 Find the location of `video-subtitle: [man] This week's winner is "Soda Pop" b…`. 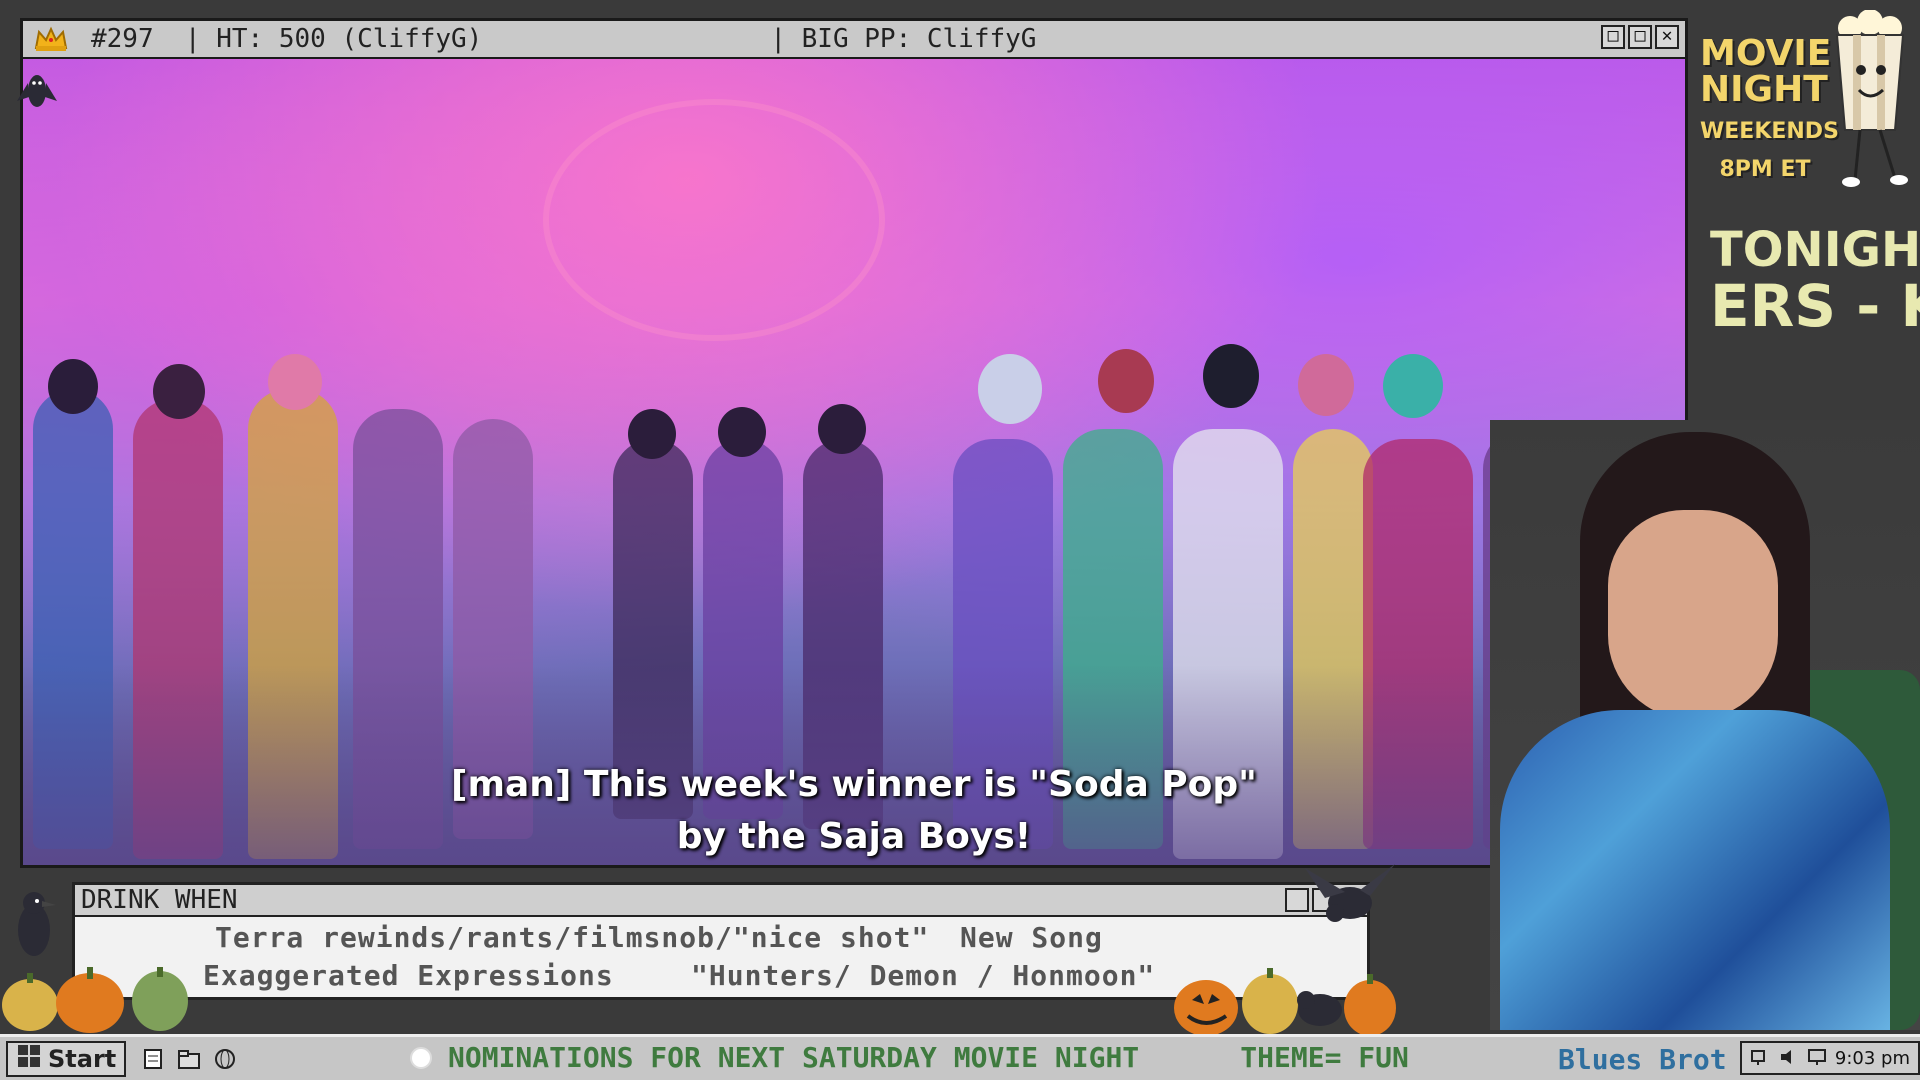

video-subtitle: [man] This week's winner is "Soda Pop" b… is located at coordinates (854, 811).